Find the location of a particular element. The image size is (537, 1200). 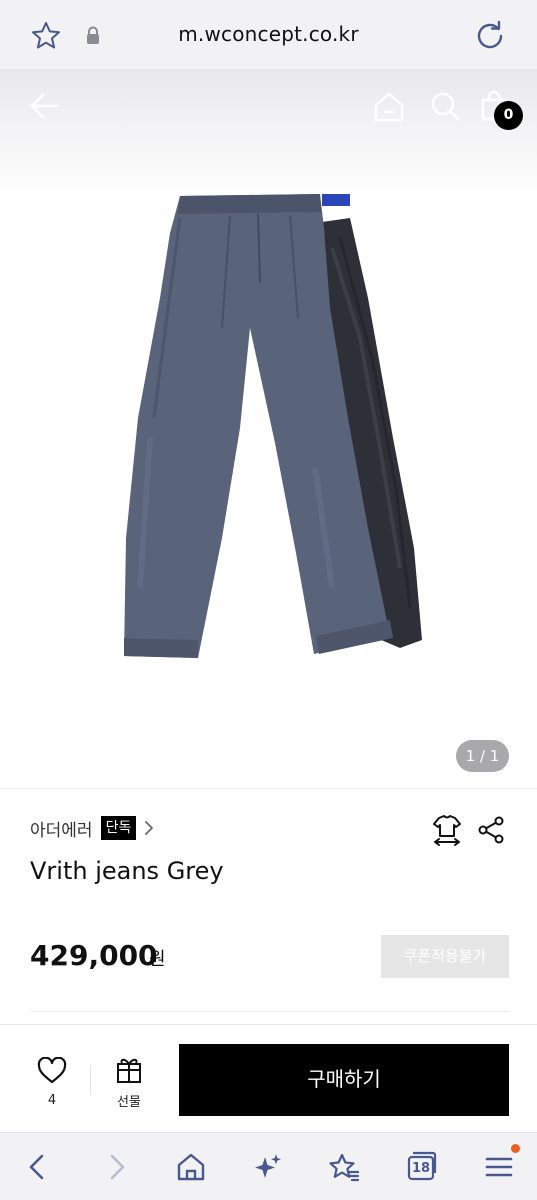

like-button: 4 is located at coordinates (52, 1082).